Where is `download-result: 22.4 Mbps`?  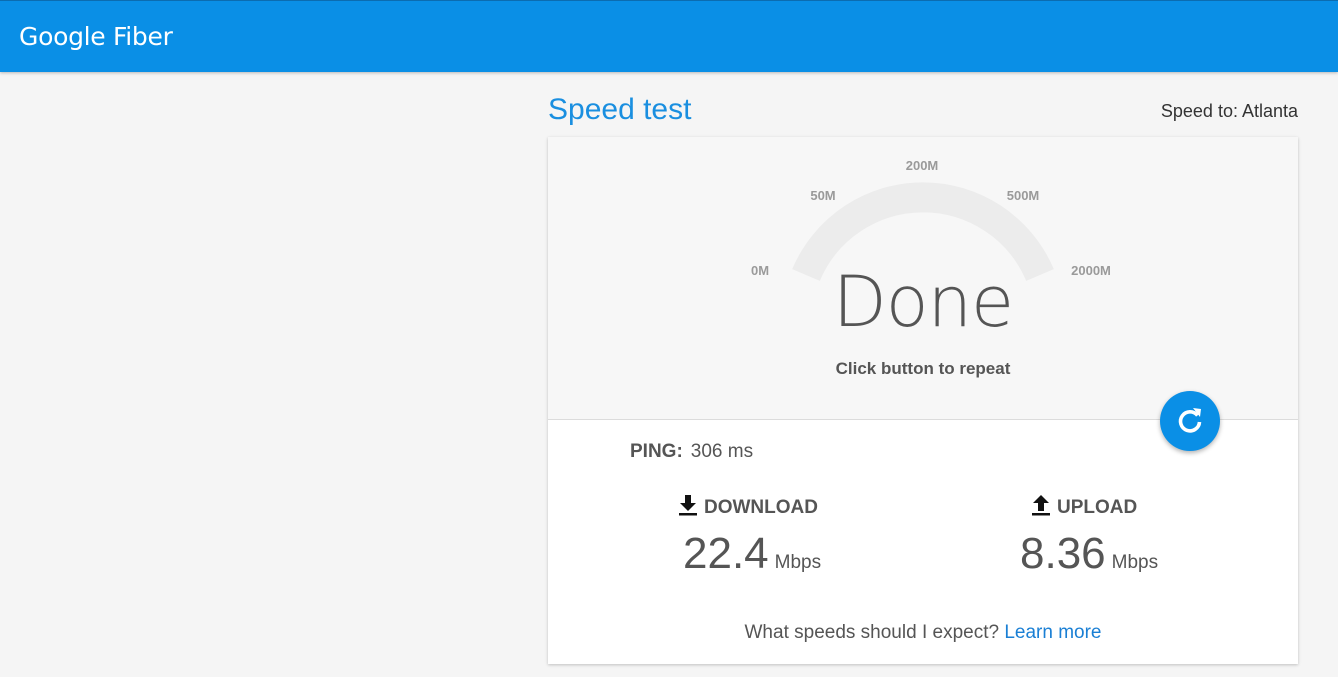 download-result: 22.4 Mbps is located at coordinates (752, 554).